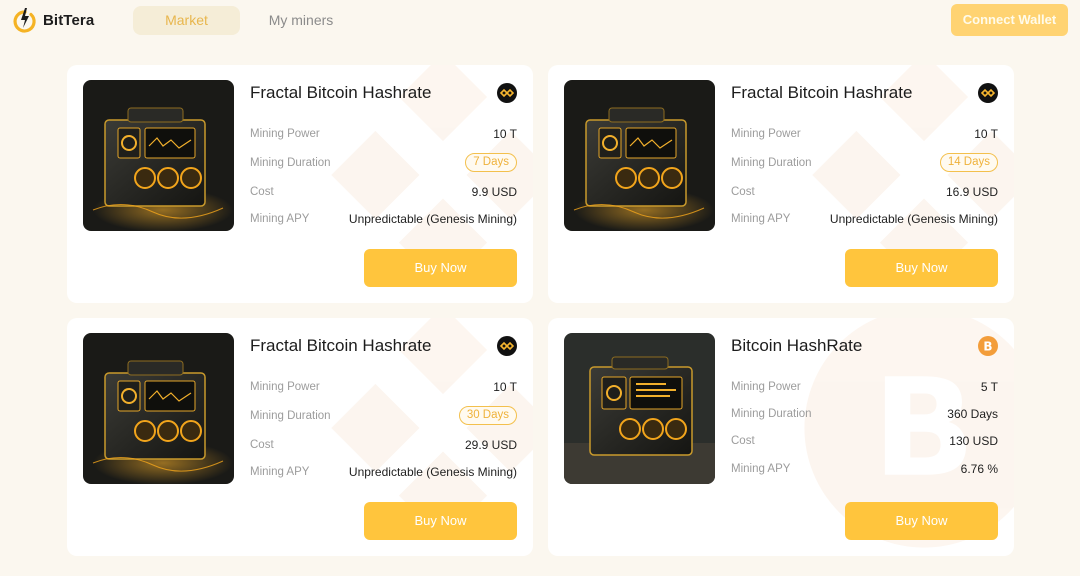 The height and width of the screenshot is (576, 1080). I want to click on mining-power-value: 5 T, so click(989, 387).